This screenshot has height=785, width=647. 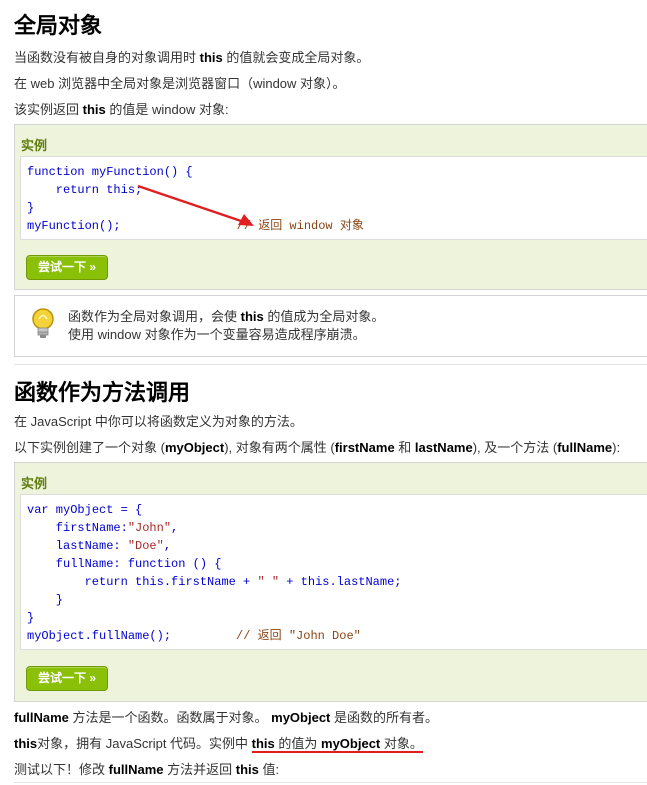 What do you see at coordinates (89, 447) in the screenshot?
I see `text: 以下实例创建了一个对象 (` at bounding box center [89, 447].